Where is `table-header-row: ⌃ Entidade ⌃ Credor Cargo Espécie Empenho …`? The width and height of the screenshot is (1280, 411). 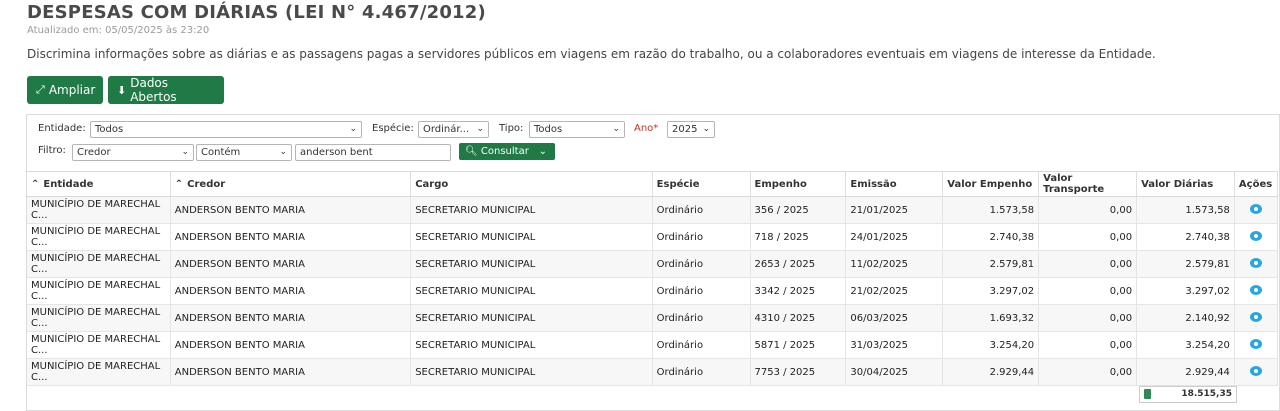
table-header-row: ⌃ Entidade ⌃ Credor Cargo Espécie Empenho … is located at coordinates (653, 184).